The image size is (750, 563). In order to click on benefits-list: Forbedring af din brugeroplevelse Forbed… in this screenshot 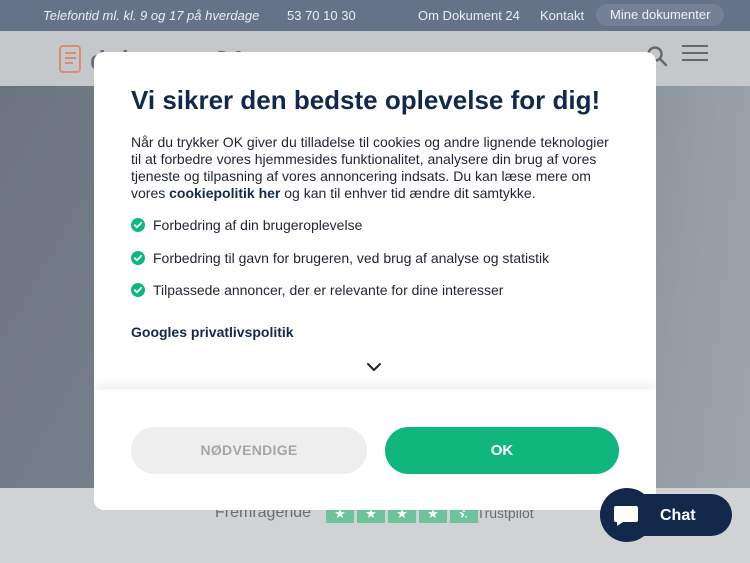, I will do `click(340, 266)`.